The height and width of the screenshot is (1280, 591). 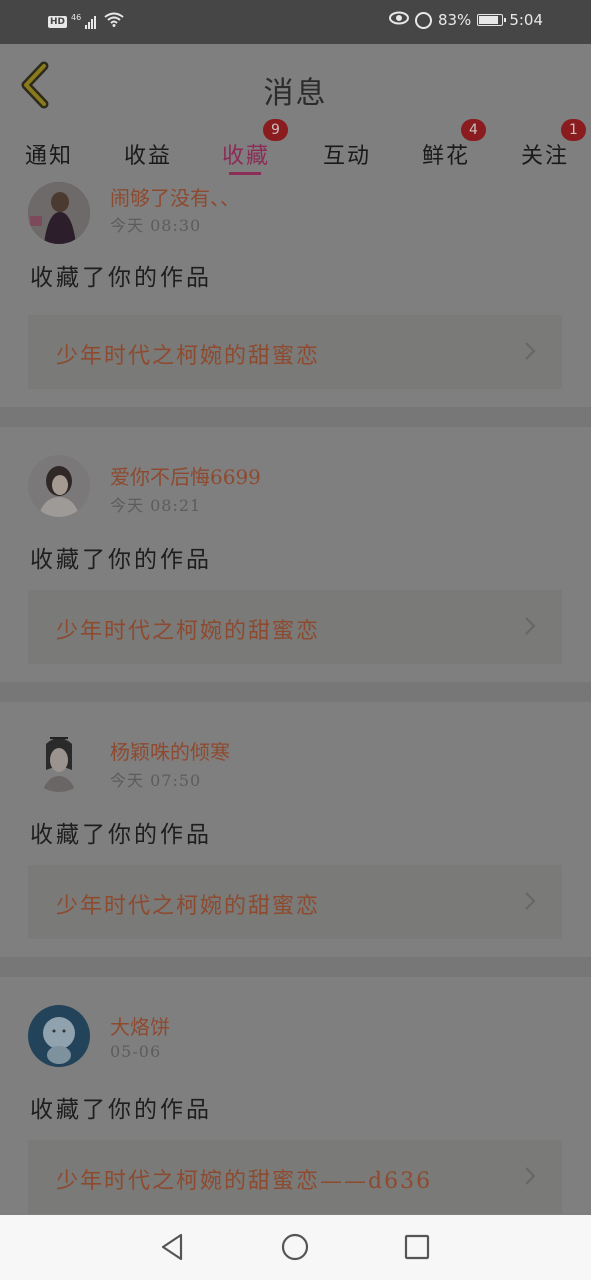 I want to click on username: 大烙饼, so click(x=140, y=1025).